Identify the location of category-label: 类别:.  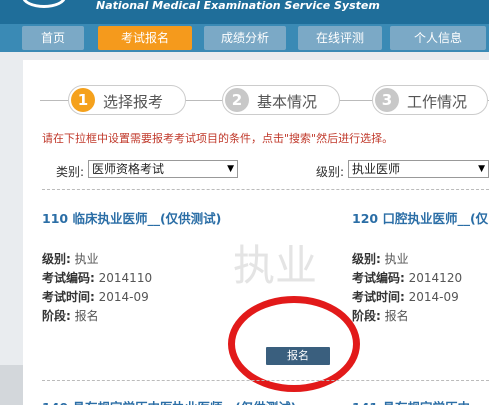
(70, 172).